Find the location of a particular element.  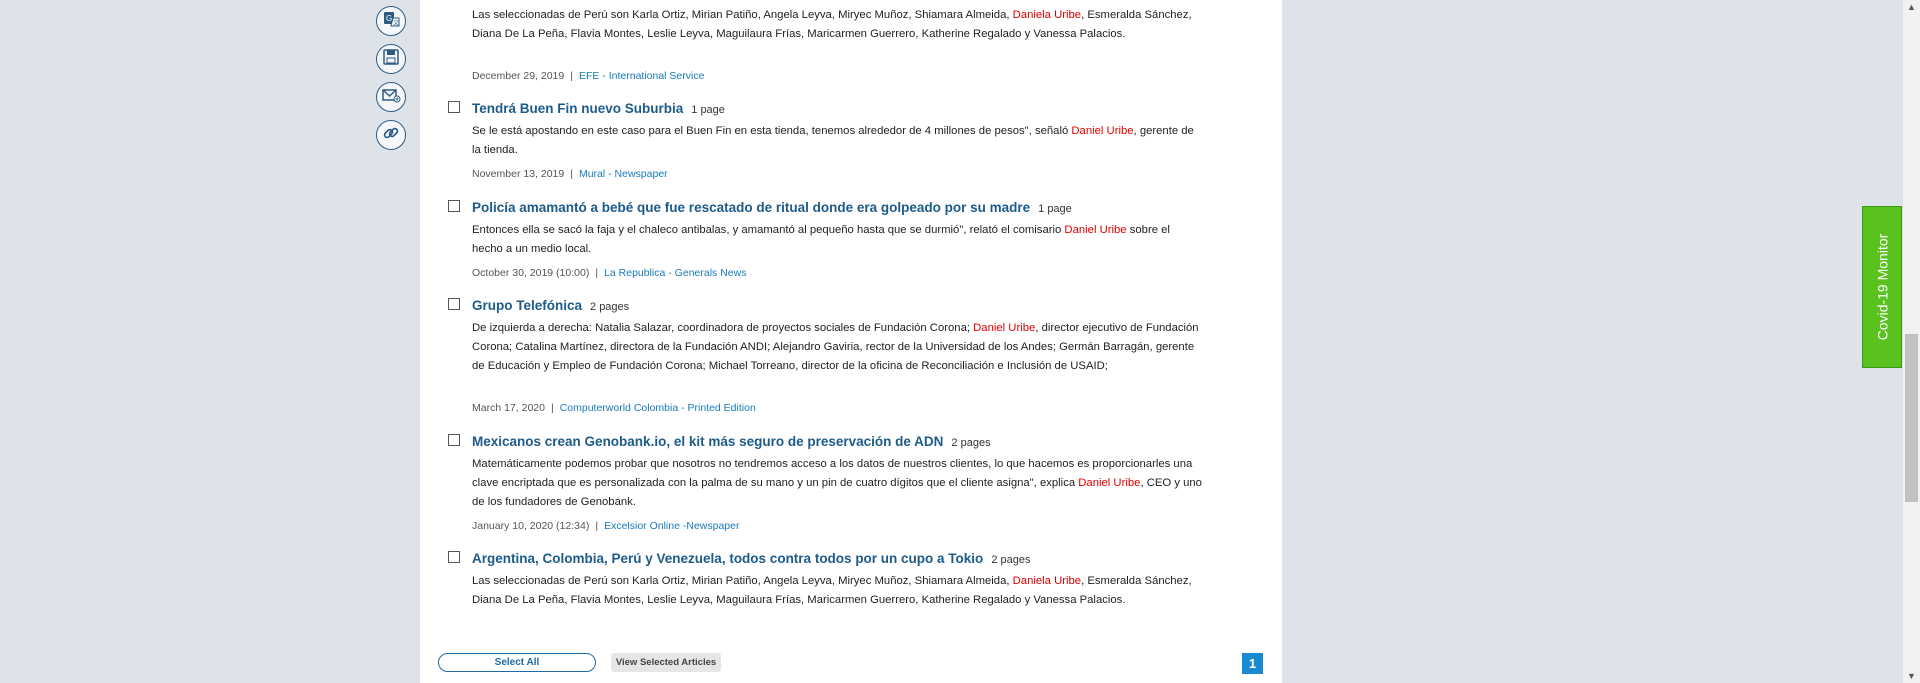

link-icon is located at coordinates (391, 135).